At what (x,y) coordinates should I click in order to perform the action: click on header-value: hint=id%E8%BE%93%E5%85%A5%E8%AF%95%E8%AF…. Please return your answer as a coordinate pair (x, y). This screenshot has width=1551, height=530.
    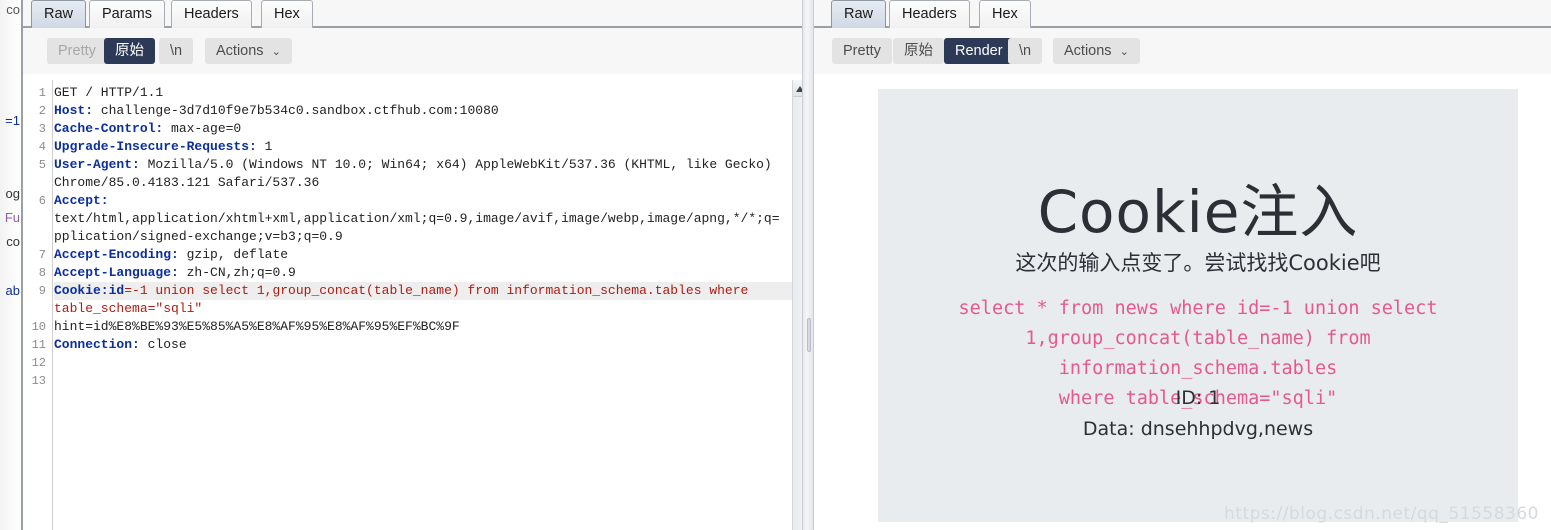
    Looking at the image, I should click on (257, 326).